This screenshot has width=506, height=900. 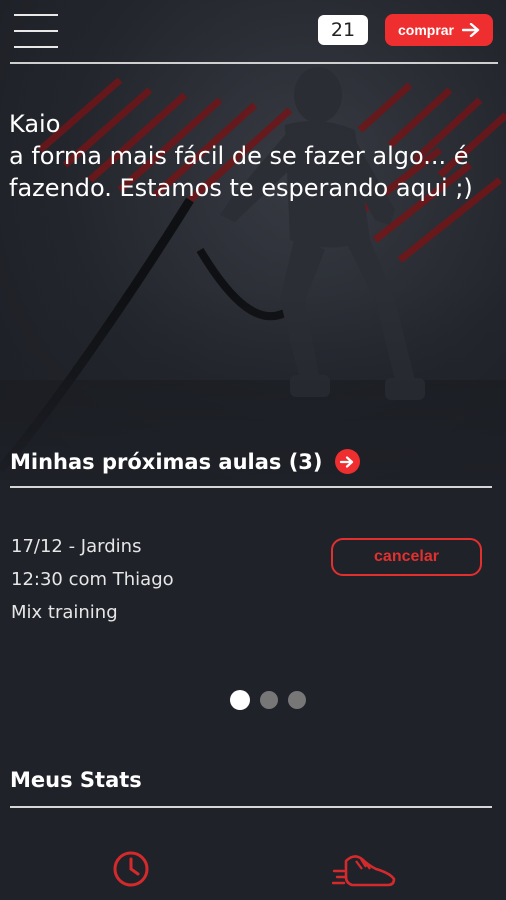 What do you see at coordinates (76, 546) in the screenshot?
I see `class-date-location: 17/12 - Jardins` at bounding box center [76, 546].